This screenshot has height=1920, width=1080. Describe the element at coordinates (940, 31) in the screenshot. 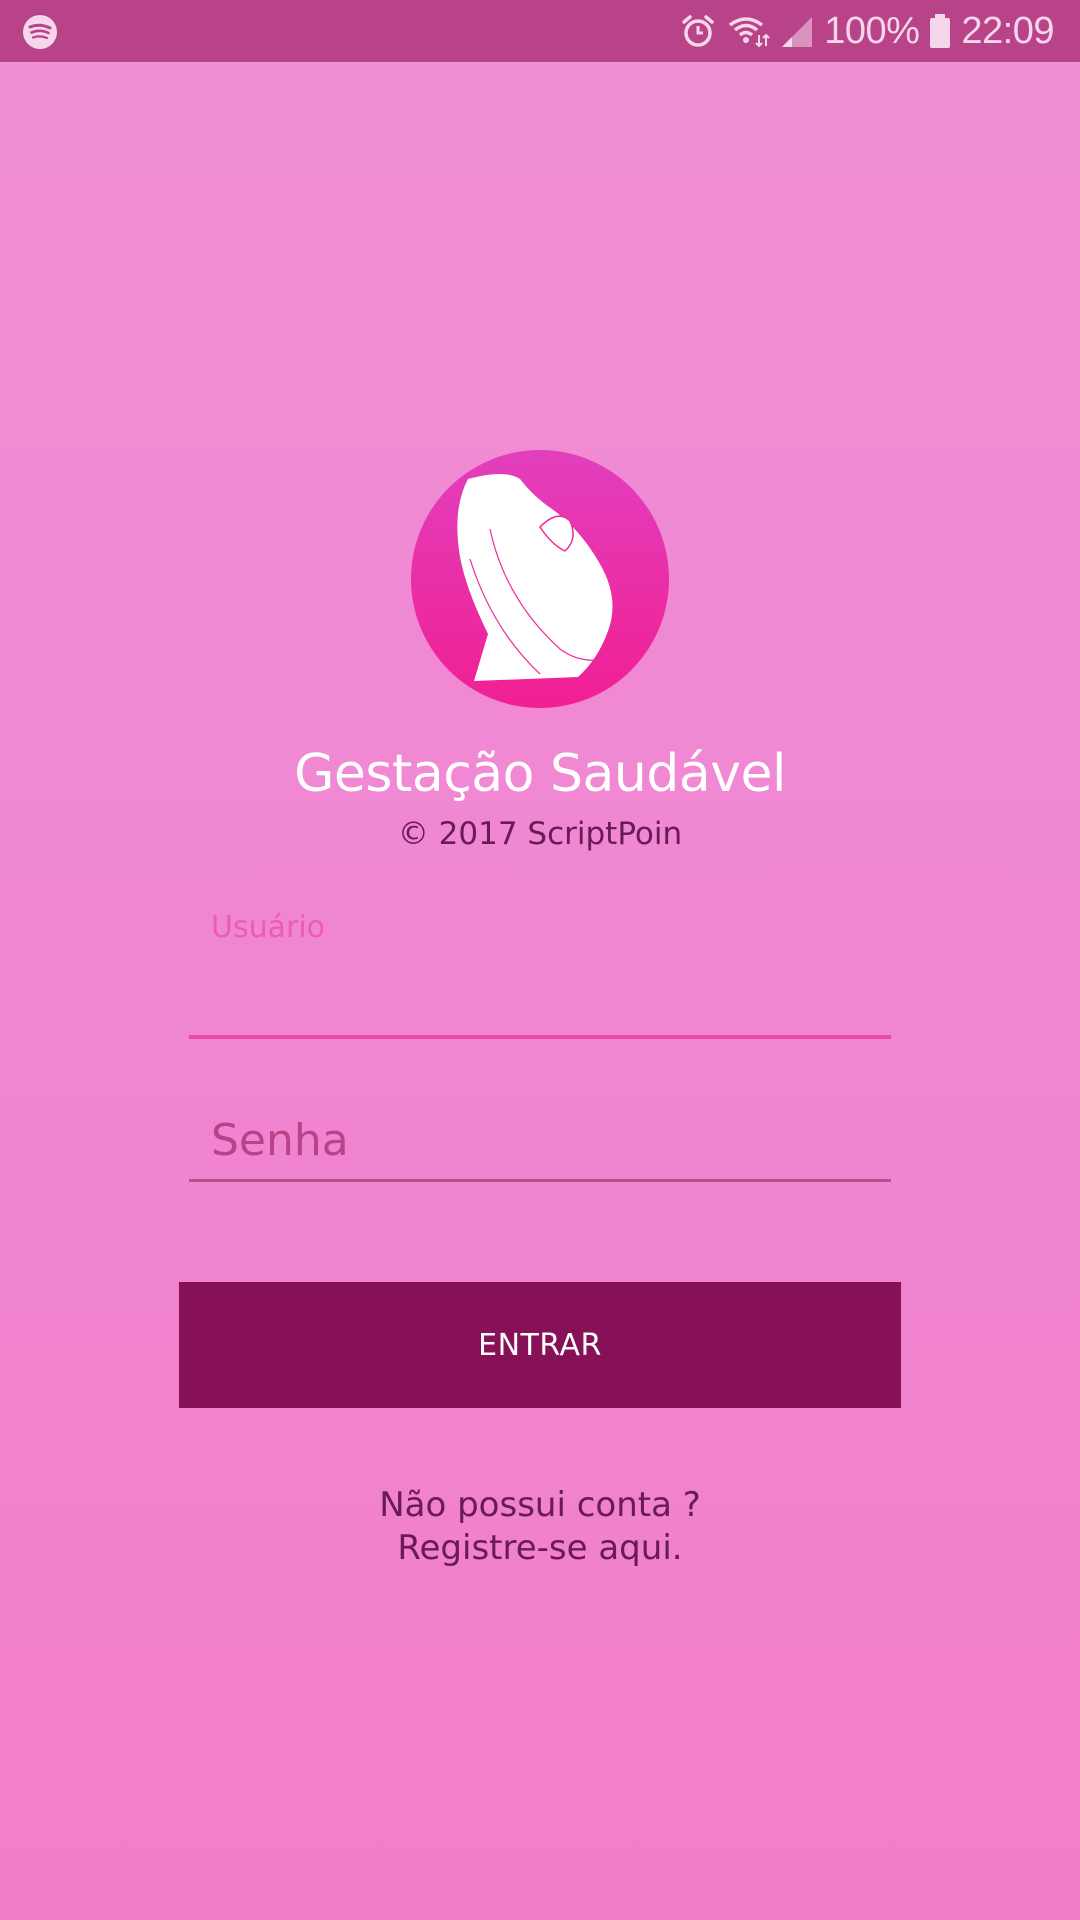

I see `battery-icon` at that location.